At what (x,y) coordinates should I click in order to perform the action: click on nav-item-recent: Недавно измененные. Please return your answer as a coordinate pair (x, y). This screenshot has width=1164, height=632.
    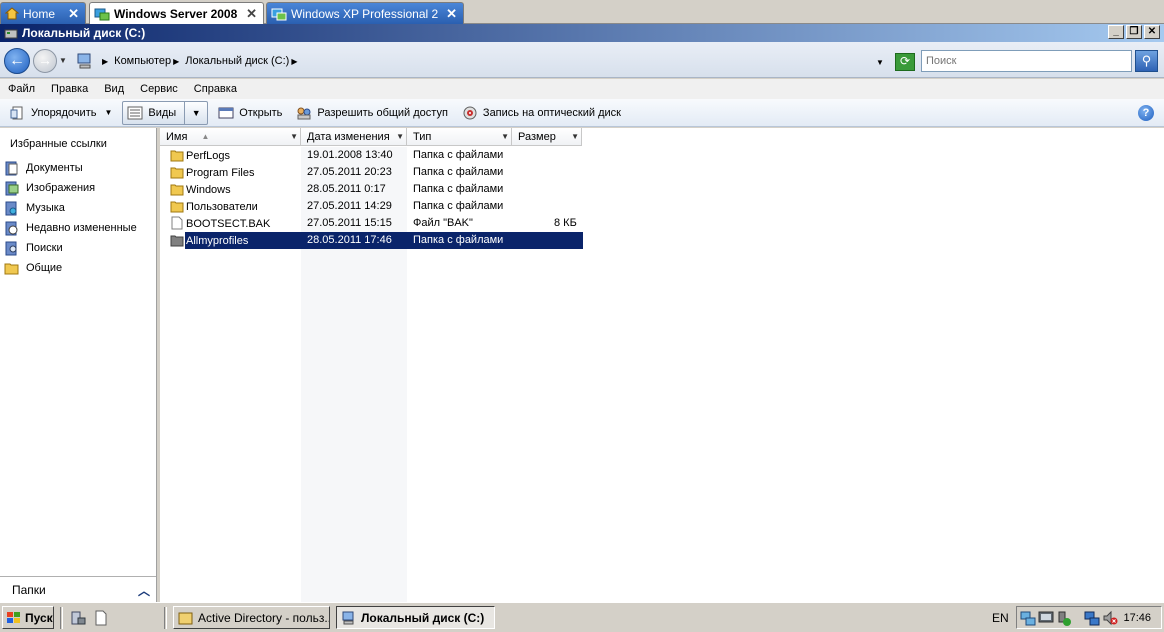
    Looking at the image, I should click on (70, 228).